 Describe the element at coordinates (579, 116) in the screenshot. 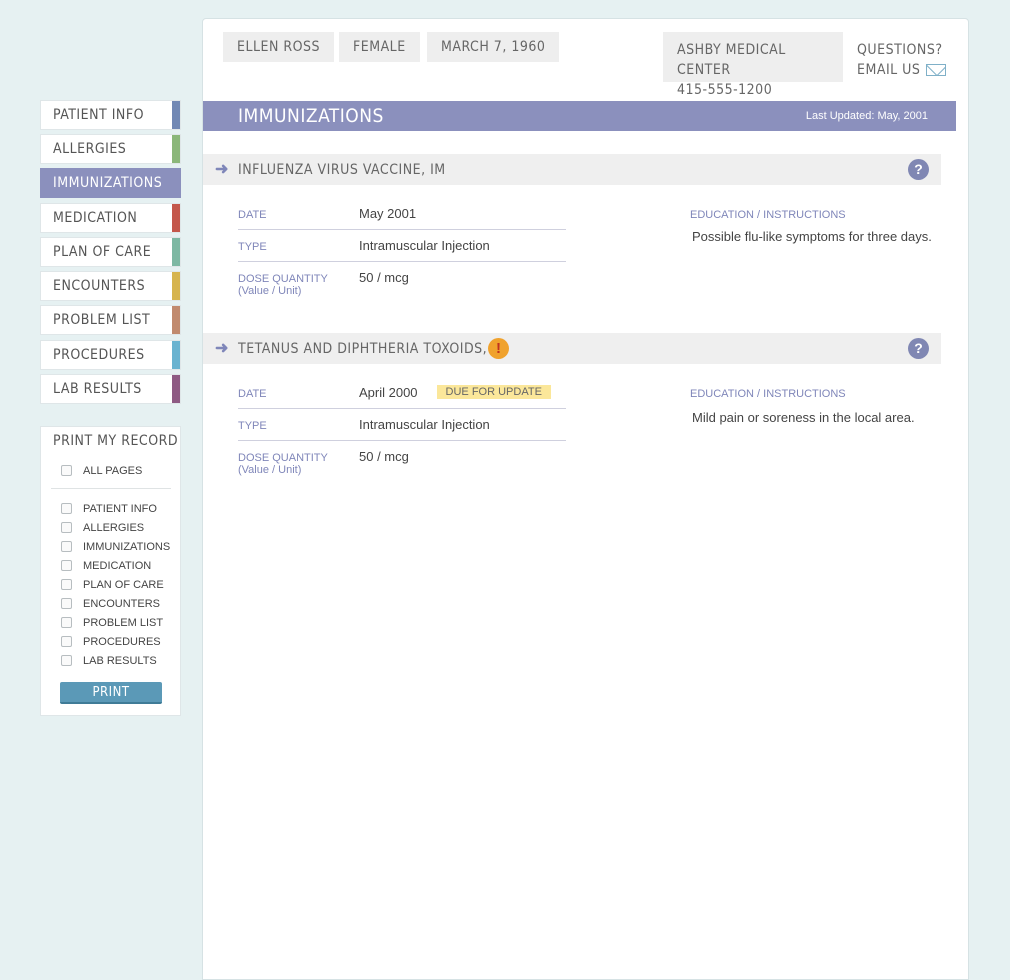

I see `section-header: IMMUNIZATIONS Last Updated: May, 2001` at that location.